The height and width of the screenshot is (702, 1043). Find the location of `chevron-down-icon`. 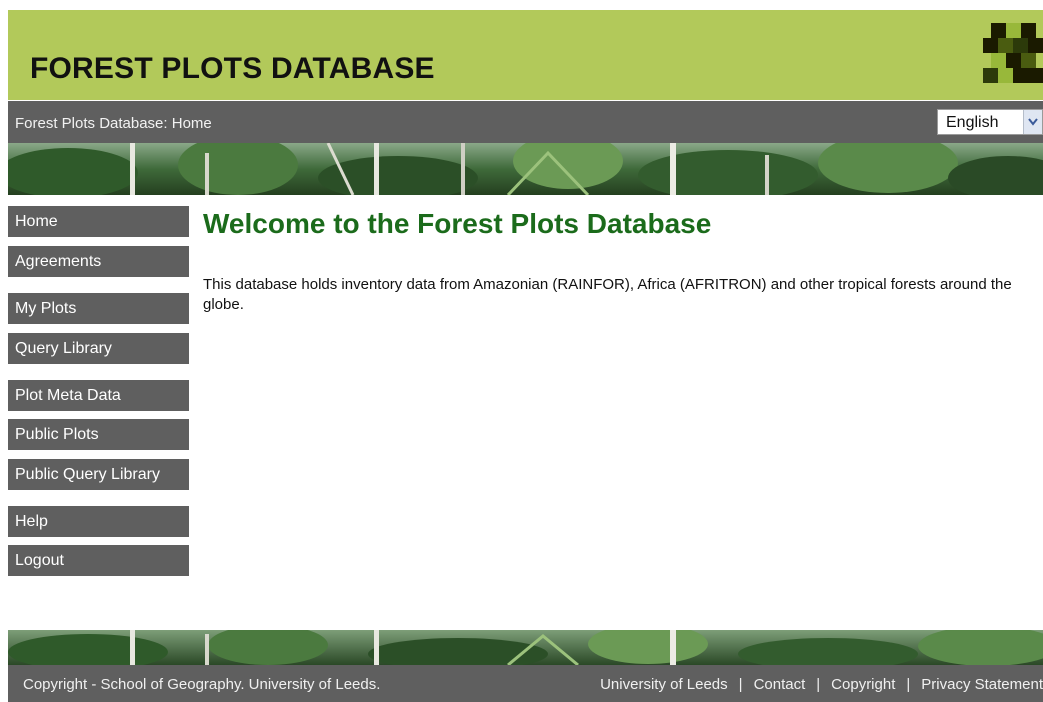

chevron-down-icon is located at coordinates (1033, 122).